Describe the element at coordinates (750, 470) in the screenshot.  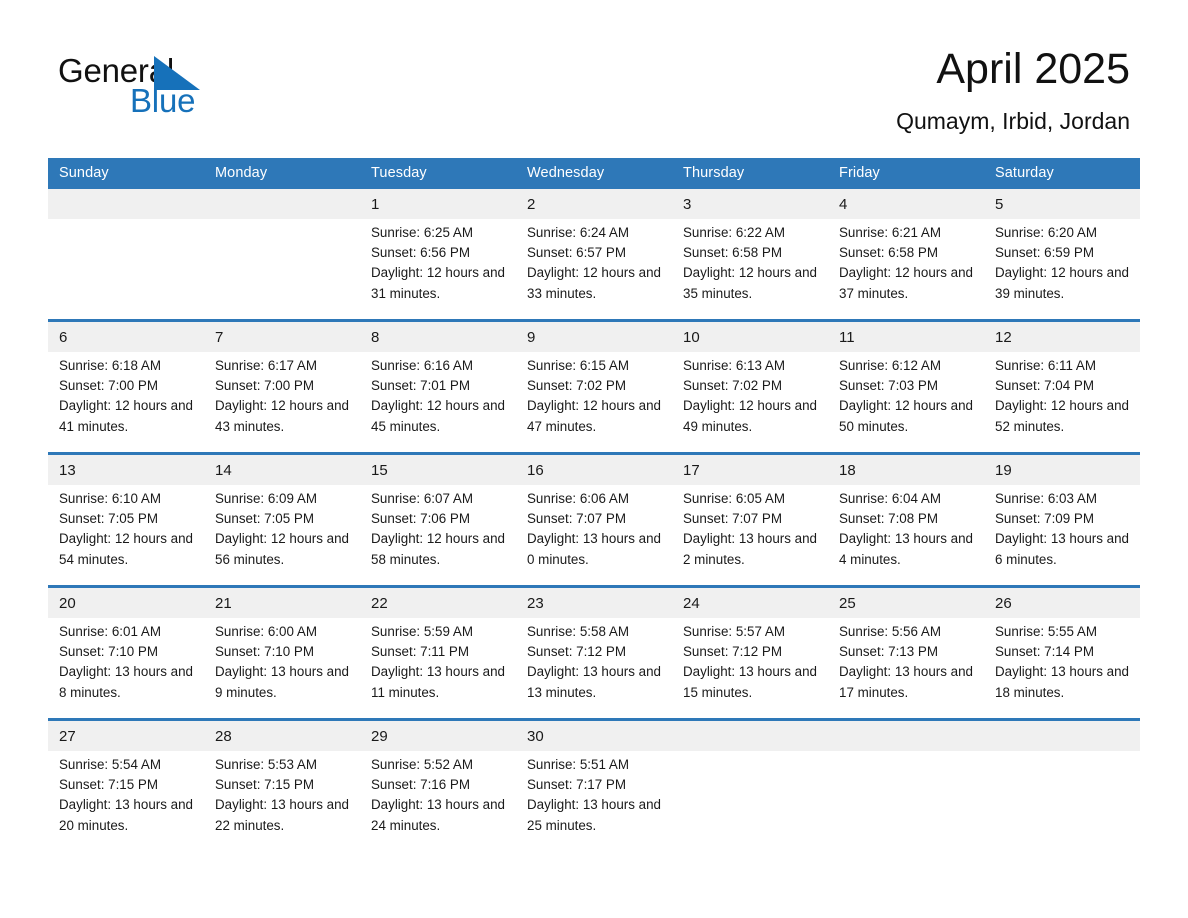
I see `day-number-17: 17` at that location.